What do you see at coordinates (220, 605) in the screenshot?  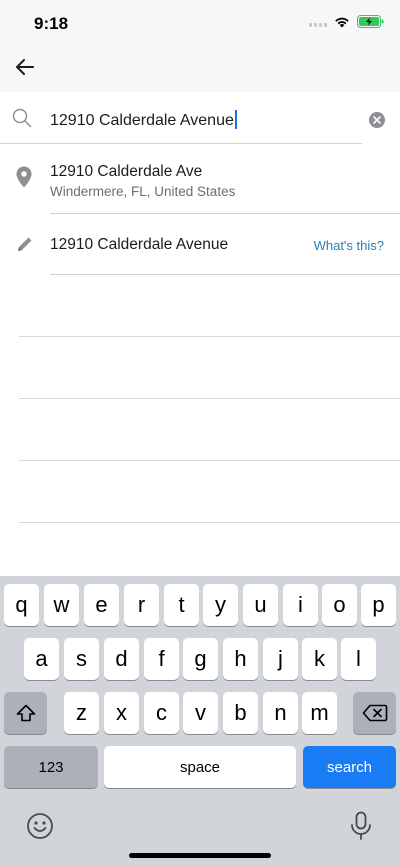 I see `key-y: y` at bounding box center [220, 605].